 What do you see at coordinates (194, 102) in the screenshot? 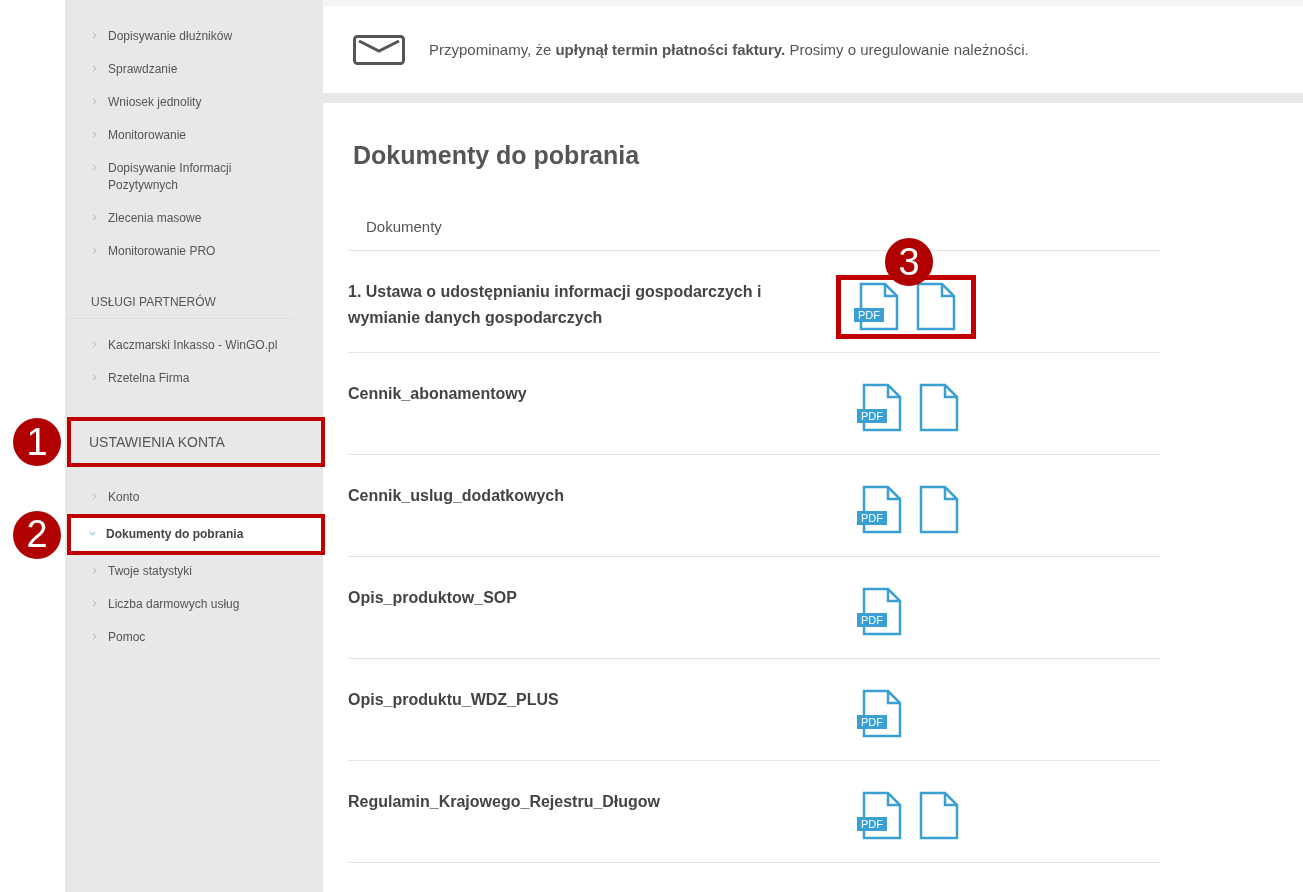
I see `sidebar-item: Wniosek jednolity` at bounding box center [194, 102].